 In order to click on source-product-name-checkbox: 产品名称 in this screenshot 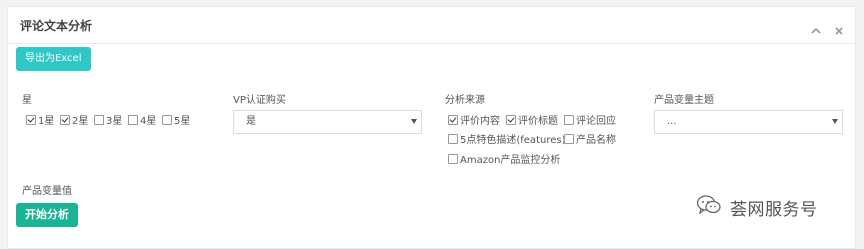, I will do `click(590, 138)`.